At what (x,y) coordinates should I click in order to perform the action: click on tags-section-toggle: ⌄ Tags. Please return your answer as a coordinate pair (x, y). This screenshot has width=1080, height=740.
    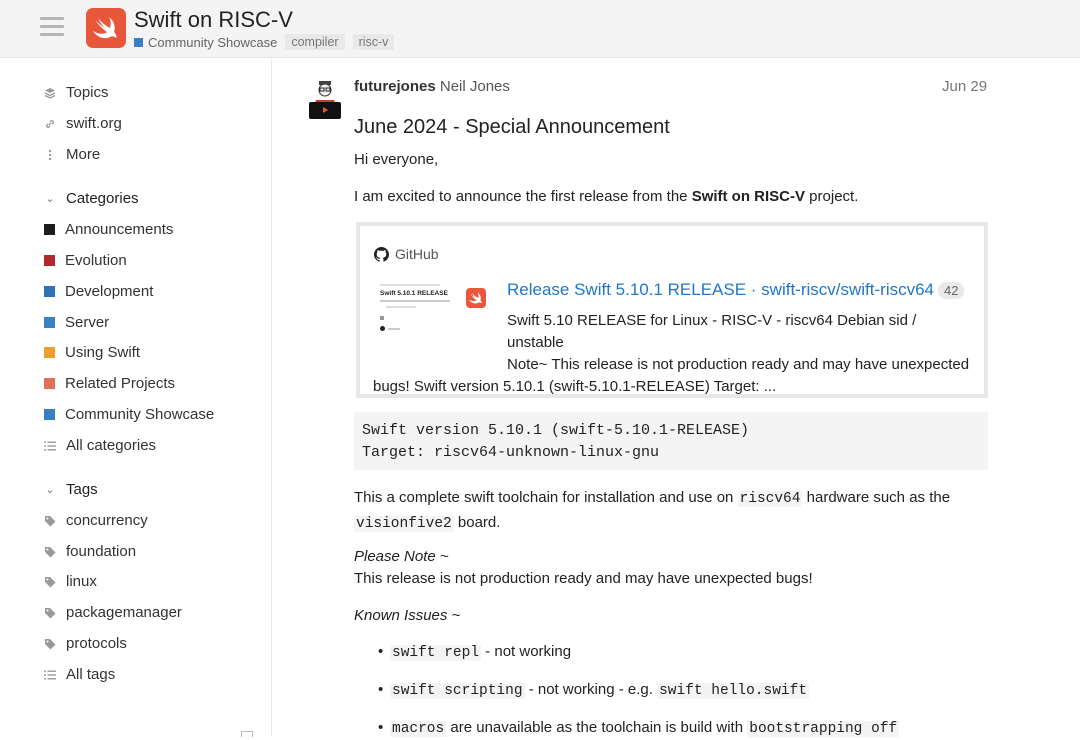
    Looking at the image, I should click on (71, 489).